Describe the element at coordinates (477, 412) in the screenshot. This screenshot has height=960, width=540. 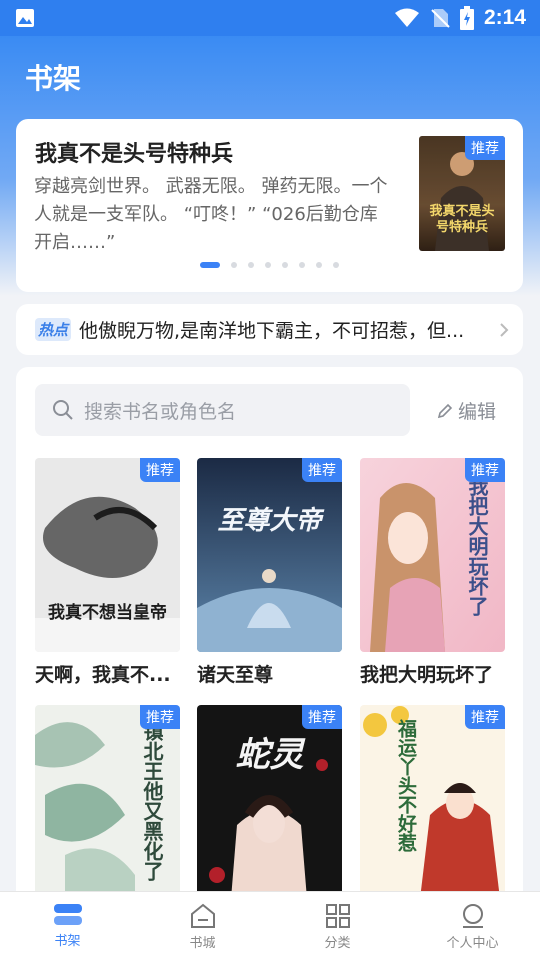
I see `edit-label: 编辑` at that location.